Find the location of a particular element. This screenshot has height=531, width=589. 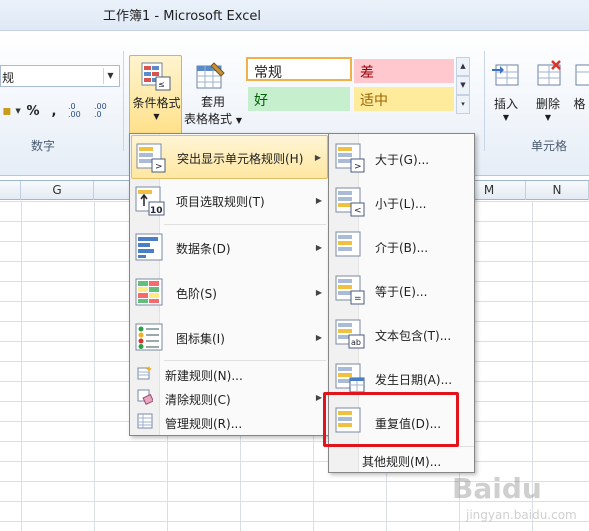

comma-button: , is located at coordinates (54, 111).